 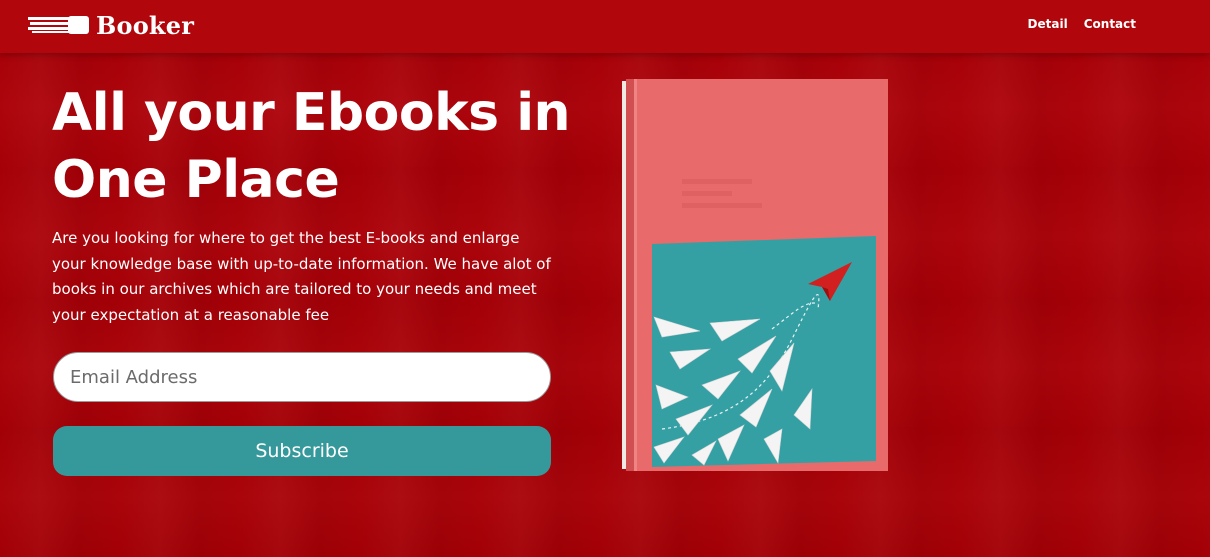 What do you see at coordinates (58, 25) in the screenshot?
I see `book-stack-icon` at bounding box center [58, 25].